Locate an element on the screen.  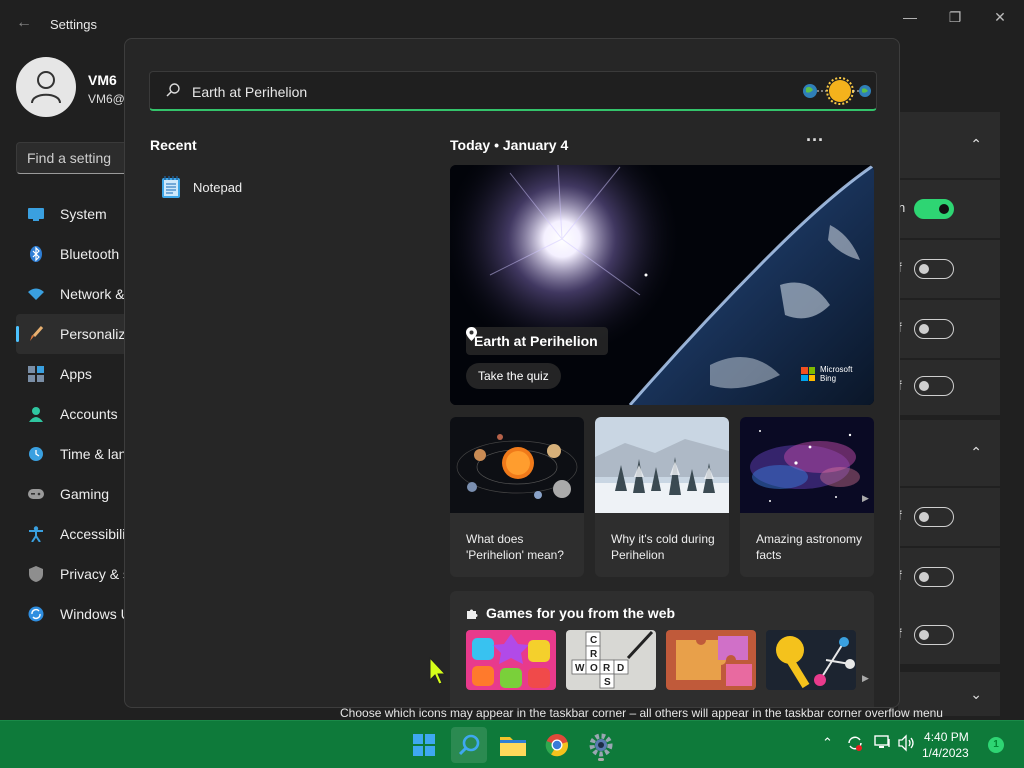
recent-heading: Recent is located at coordinates (173, 145).